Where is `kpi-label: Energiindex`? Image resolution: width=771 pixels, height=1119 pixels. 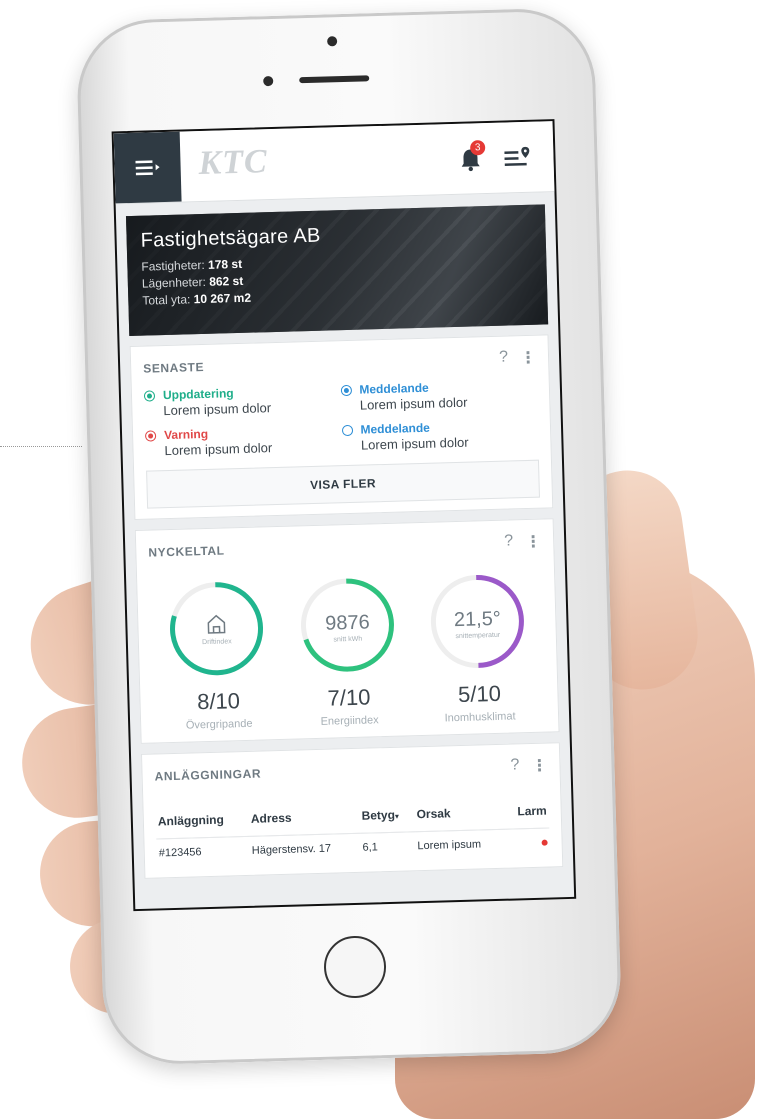
kpi-label: Energiindex is located at coordinates (349, 721).